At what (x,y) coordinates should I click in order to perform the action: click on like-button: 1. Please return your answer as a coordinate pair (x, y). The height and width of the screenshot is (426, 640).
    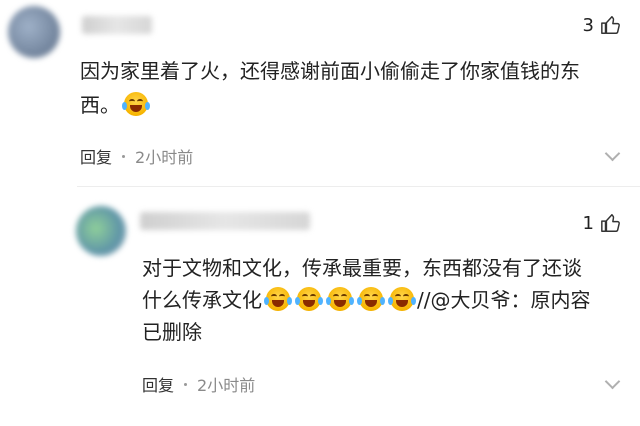
    Looking at the image, I should click on (602, 223).